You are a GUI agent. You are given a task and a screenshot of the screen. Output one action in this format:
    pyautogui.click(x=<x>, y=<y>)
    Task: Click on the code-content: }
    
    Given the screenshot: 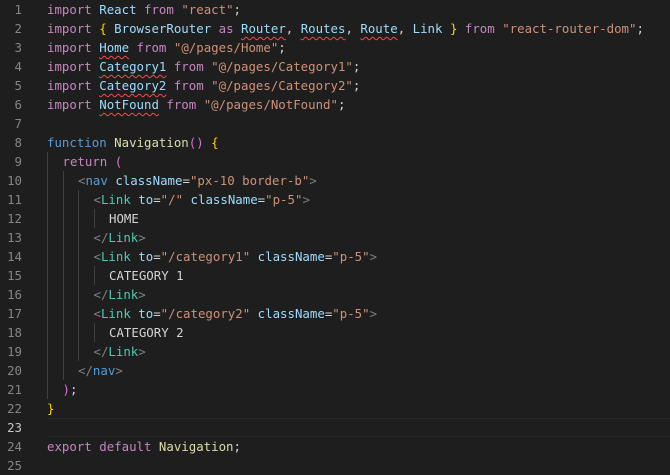 What is the action you would take?
    pyautogui.click(x=358, y=408)
    